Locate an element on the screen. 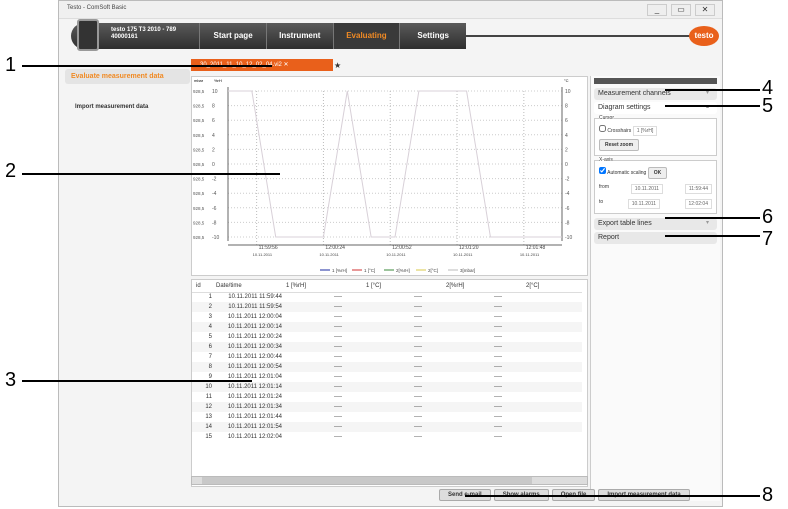 This screenshot has width=788, height=509. datetime-cell: 10.11.2011 12:00:04 is located at coordinates (254, 317).